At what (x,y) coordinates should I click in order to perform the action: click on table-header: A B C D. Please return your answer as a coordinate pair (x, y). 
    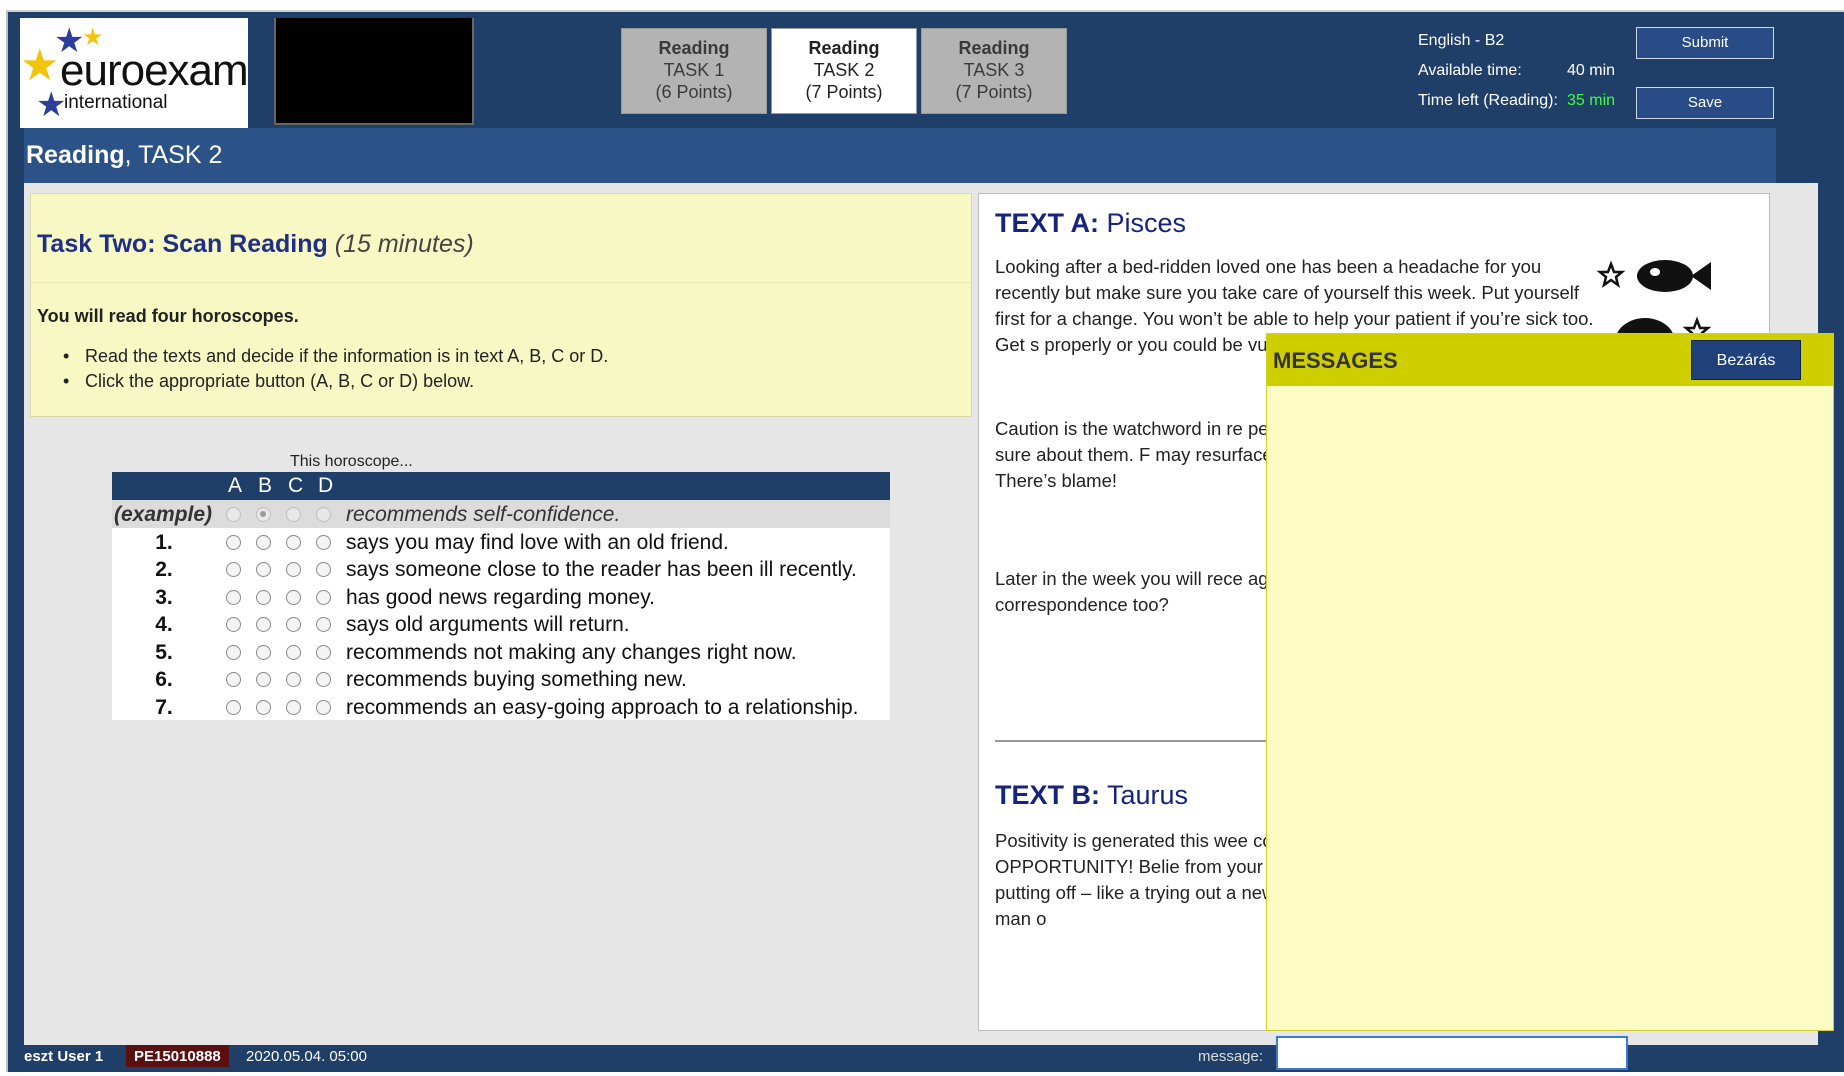
    Looking at the image, I should click on (501, 486).